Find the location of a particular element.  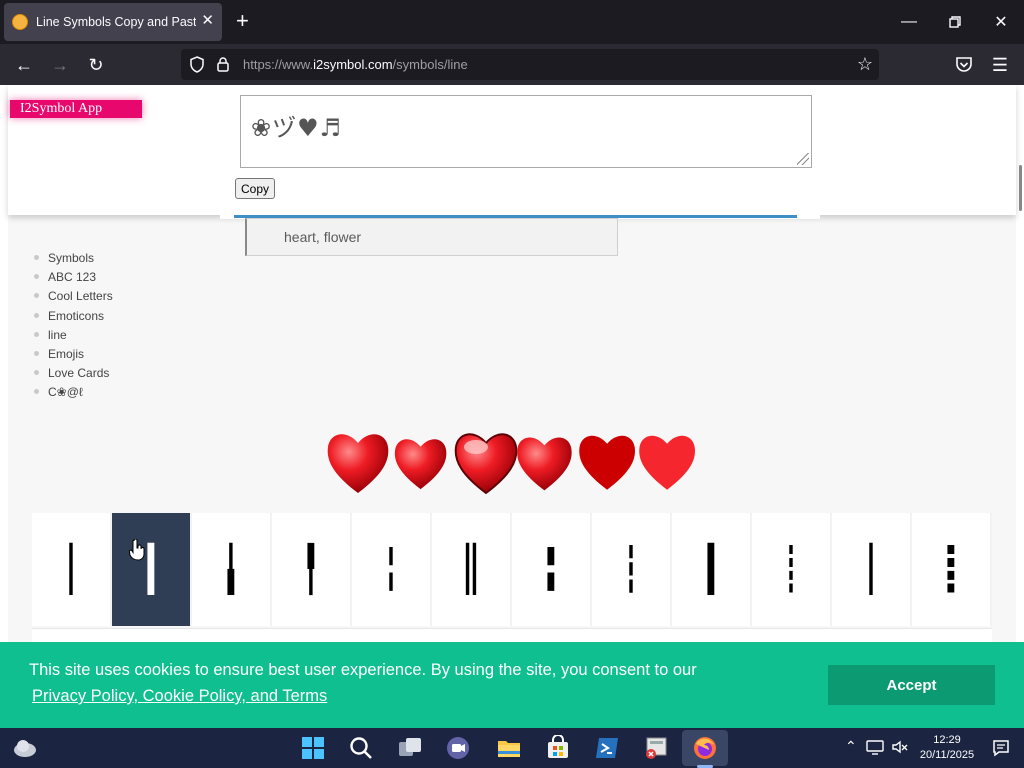

tray-overflow-chevron-icon: ⌃ is located at coordinates (851, 746).